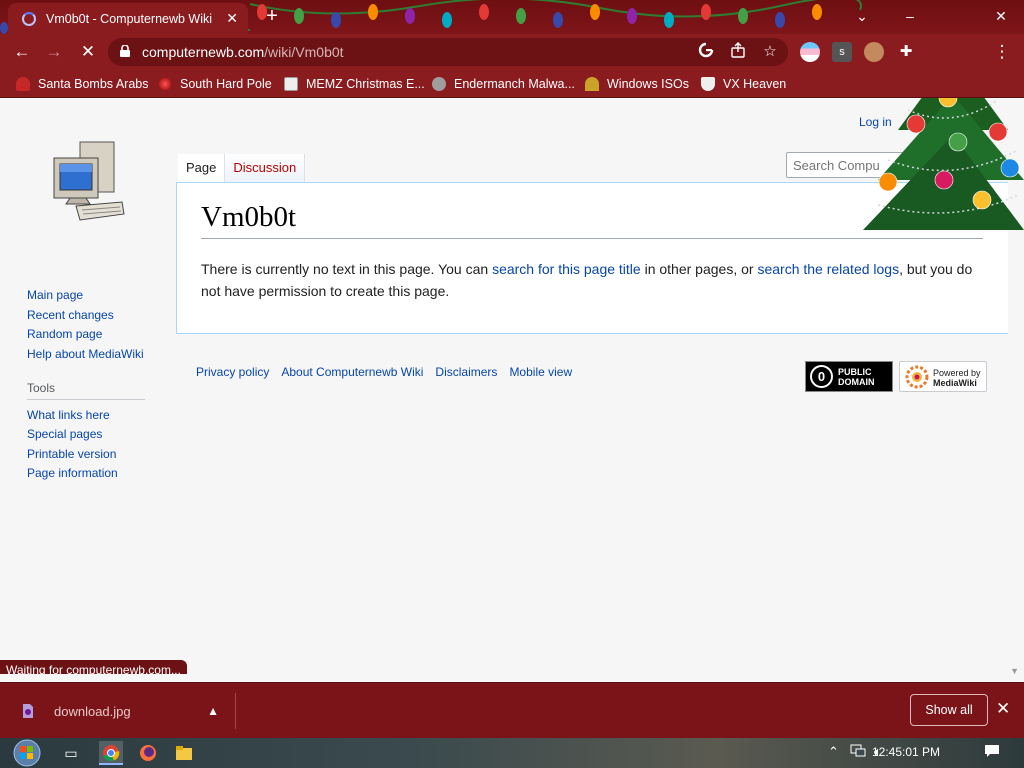 This screenshot has height=768, width=1024. I want to click on tab-title: Vm0b0t - Computernewb Wiki, so click(129, 18).